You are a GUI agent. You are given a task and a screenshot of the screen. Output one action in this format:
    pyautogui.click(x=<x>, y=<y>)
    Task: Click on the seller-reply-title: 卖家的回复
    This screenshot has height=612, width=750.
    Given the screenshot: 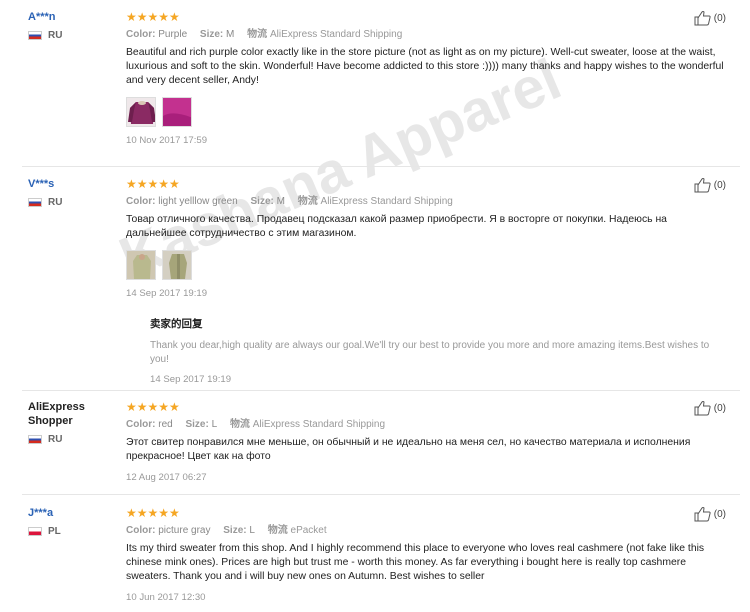 What is the action you would take?
    pyautogui.click(x=176, y=324)
    